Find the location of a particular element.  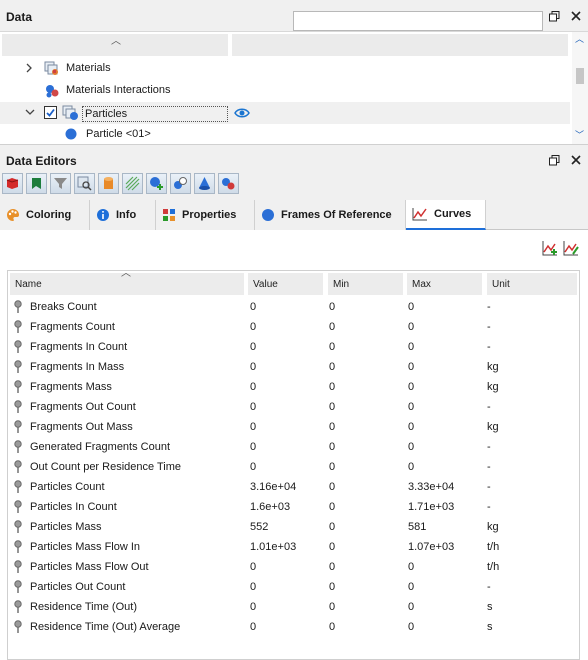

cell-name: Out Count per Residence Time is located at coordinates (106, 467).